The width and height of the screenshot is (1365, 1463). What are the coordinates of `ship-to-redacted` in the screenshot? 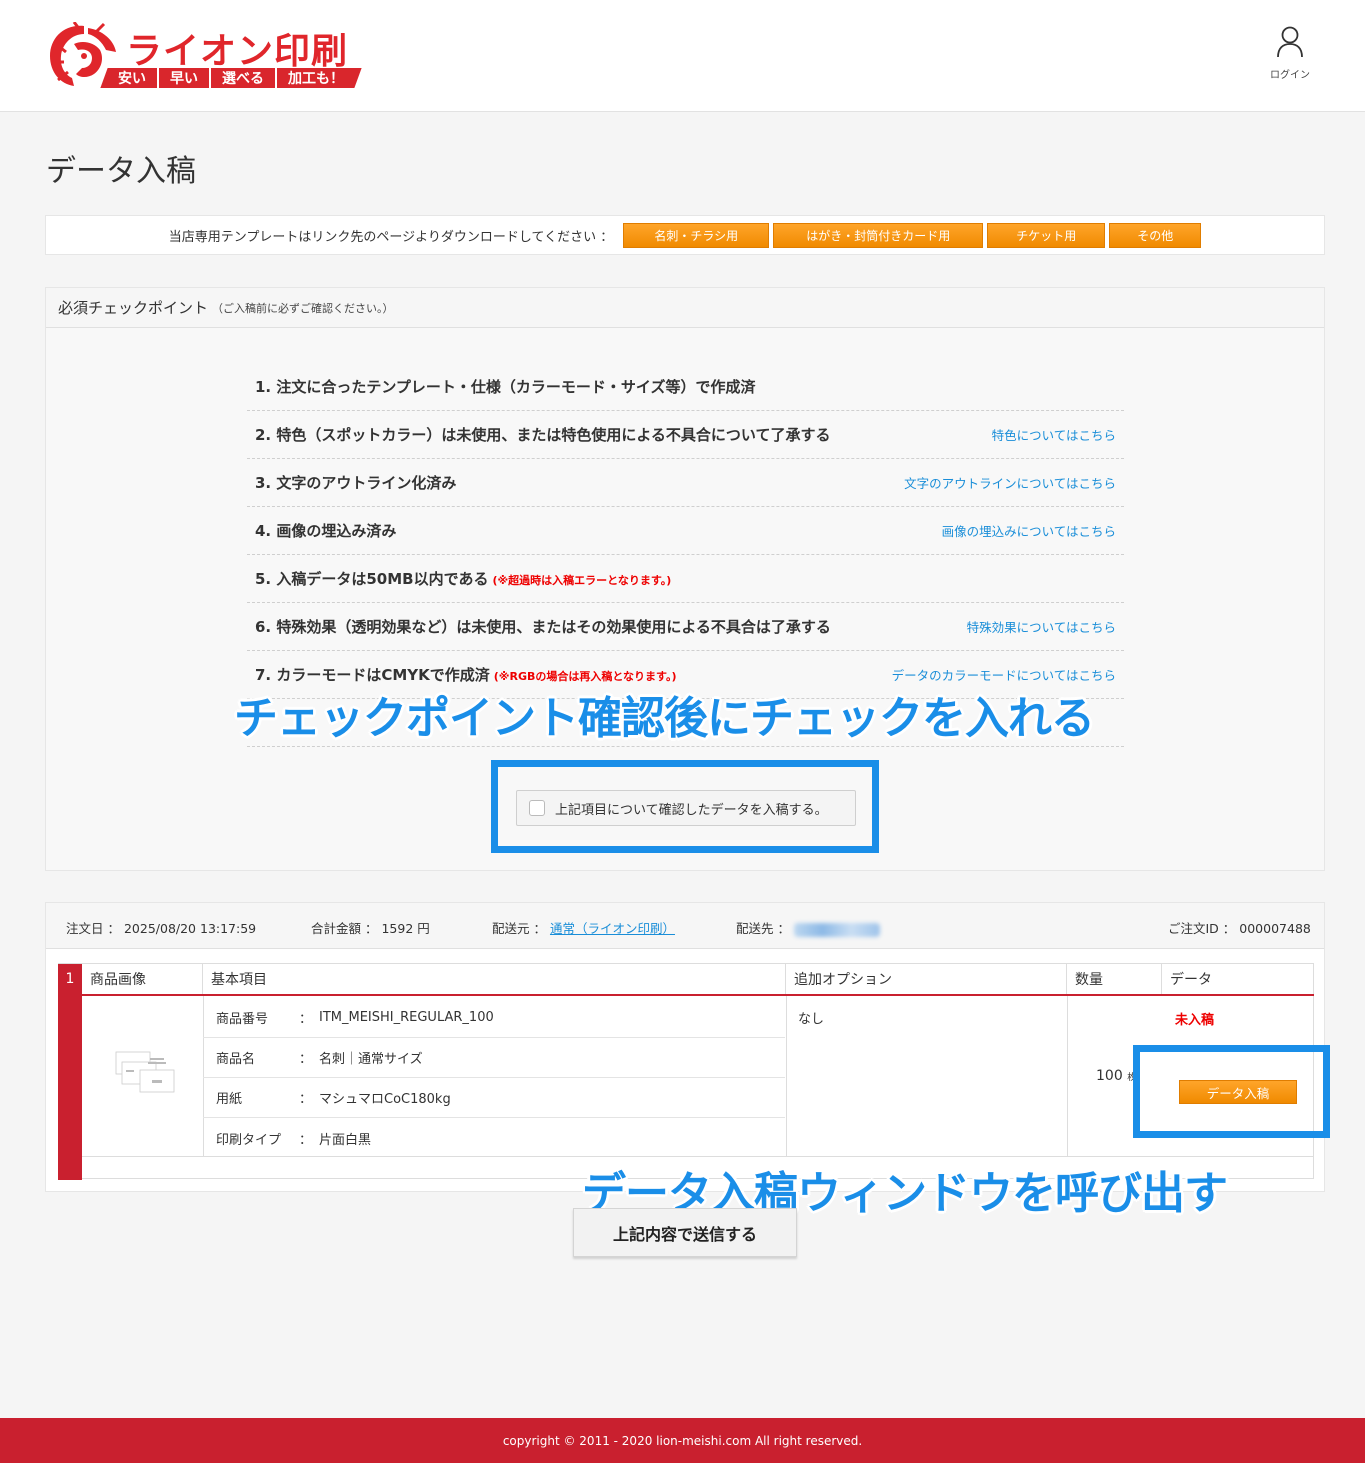 It's located at (836, 929).